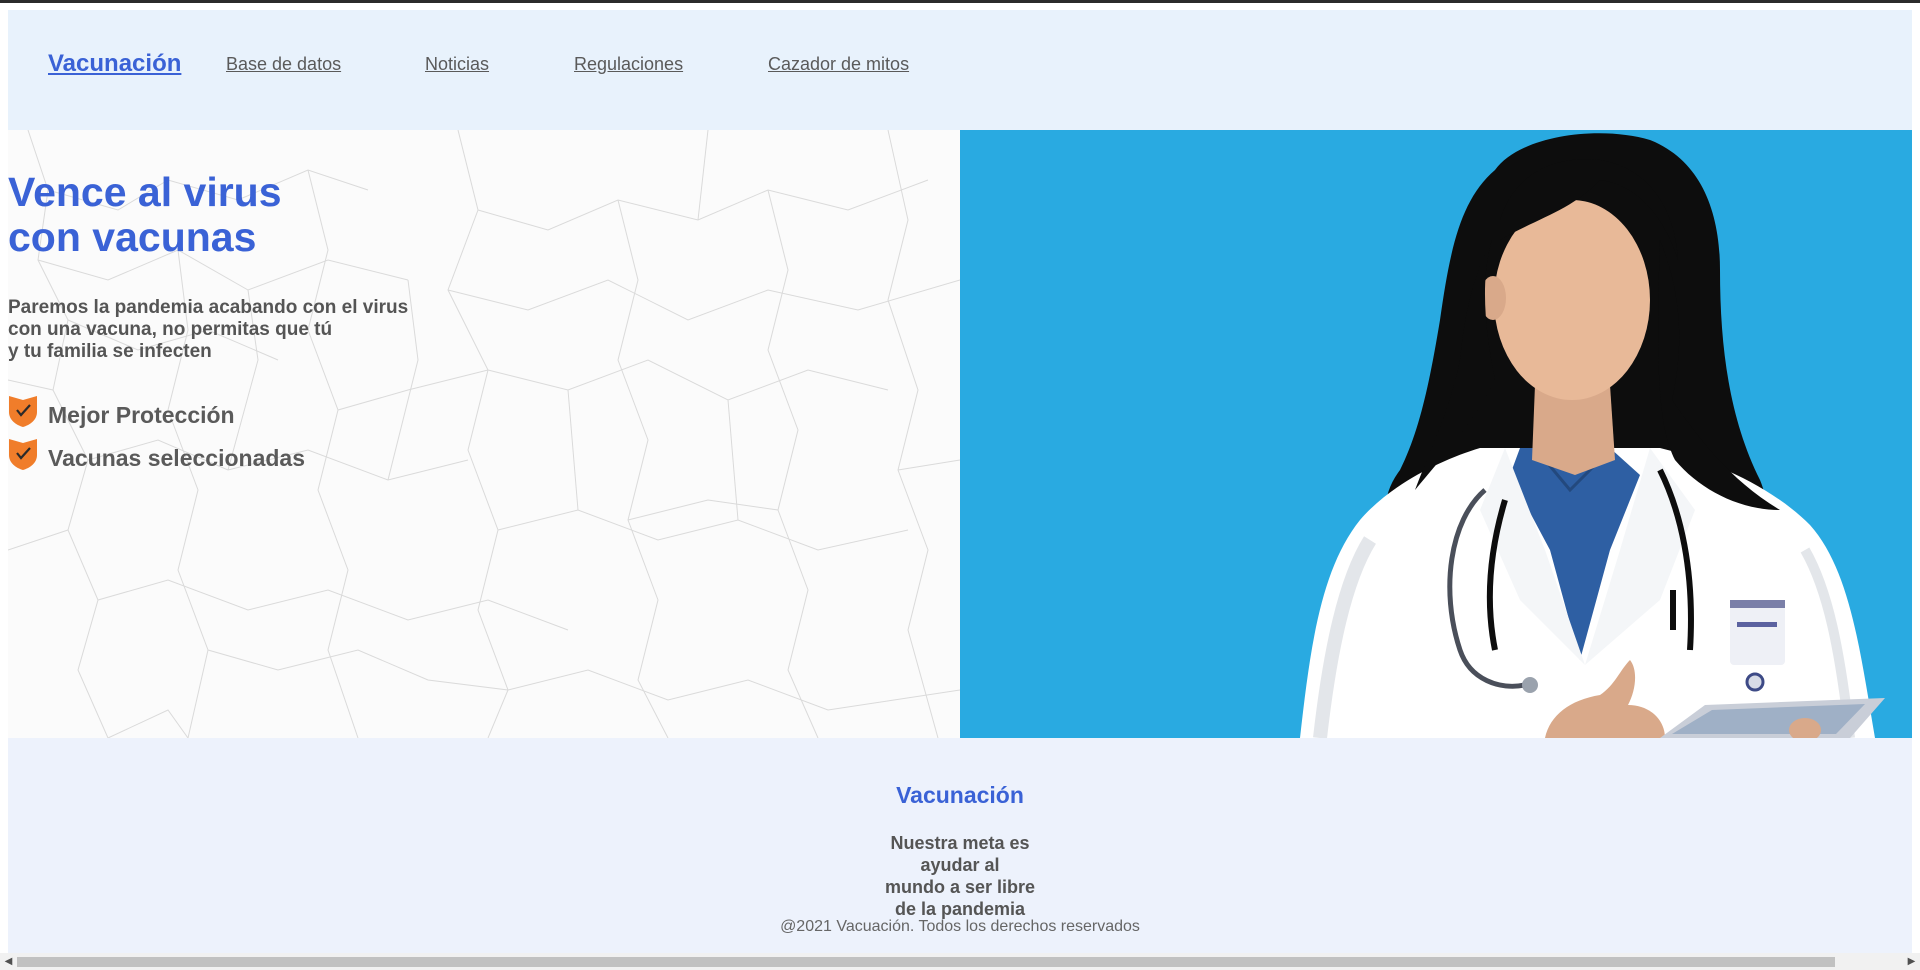  What do you see at coordinates (628, 64) in the screenshot?
I see `nav-link-regulaciones: Regulaciones` at bounding box center [628, 64].